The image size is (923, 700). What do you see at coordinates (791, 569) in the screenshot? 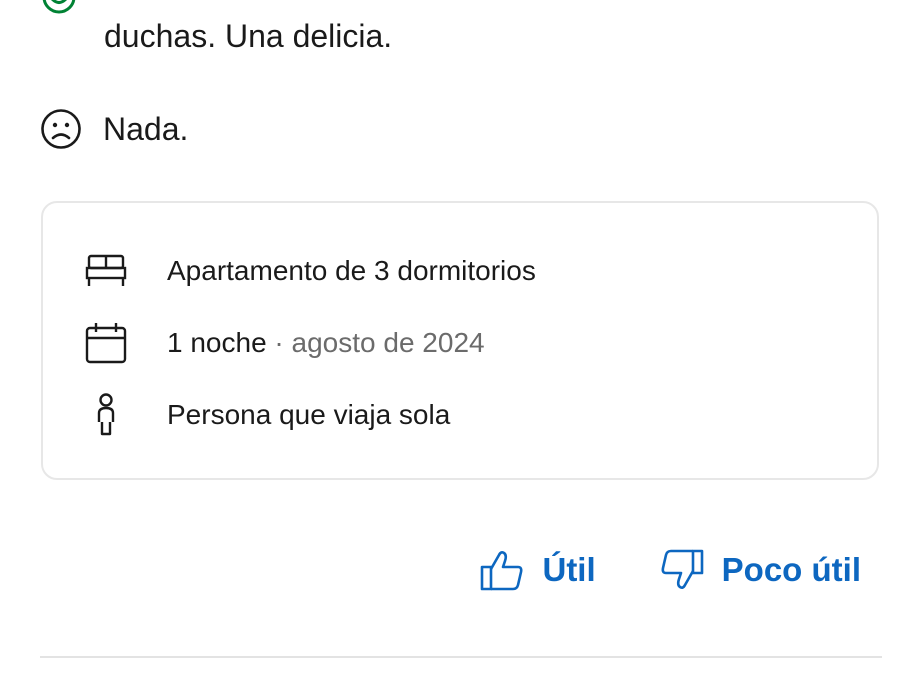
I see `not-helpful-label: Poco útil` at bounding box center [791, 569].